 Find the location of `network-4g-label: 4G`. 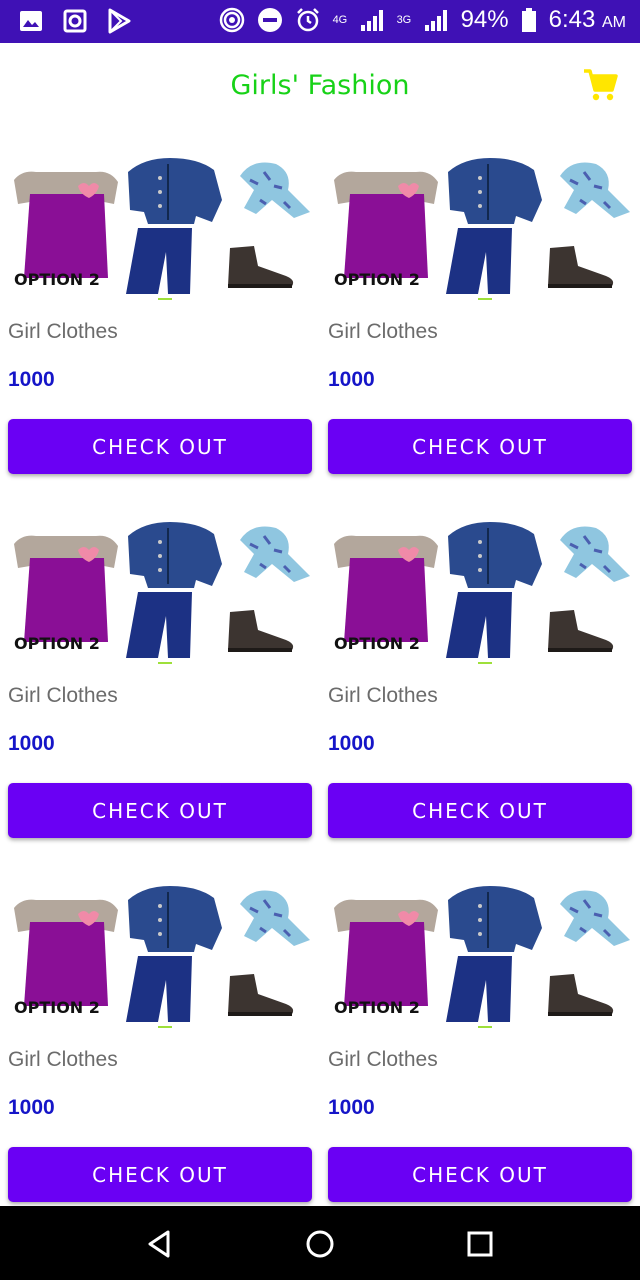

network-4g-label: 4G is located at coordinates (340, 19).